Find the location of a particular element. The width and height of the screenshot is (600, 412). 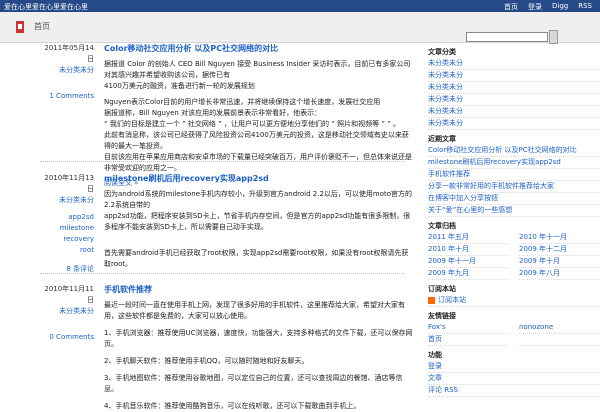

post-para: 4100万美元的融资，准备进行新一轮的发展规划 is located at coordinates (179, 86).